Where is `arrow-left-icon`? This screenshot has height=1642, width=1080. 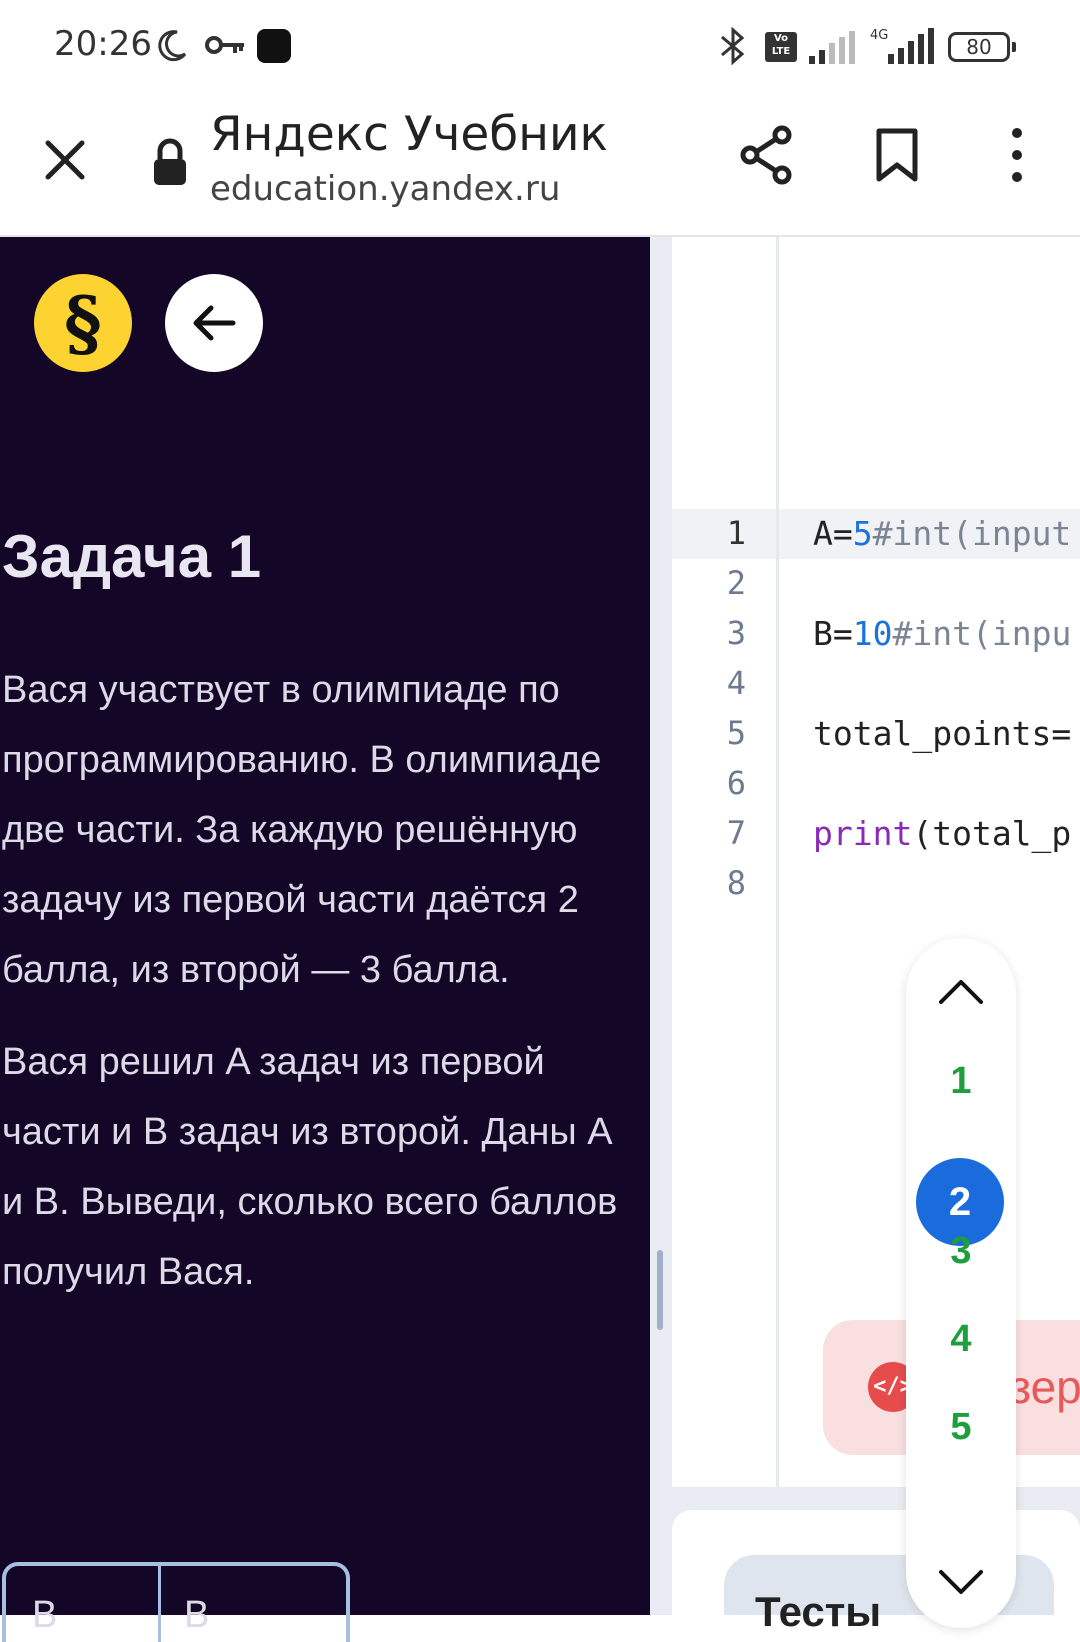
arrow-left-icon is located at coordinates (214, 323).